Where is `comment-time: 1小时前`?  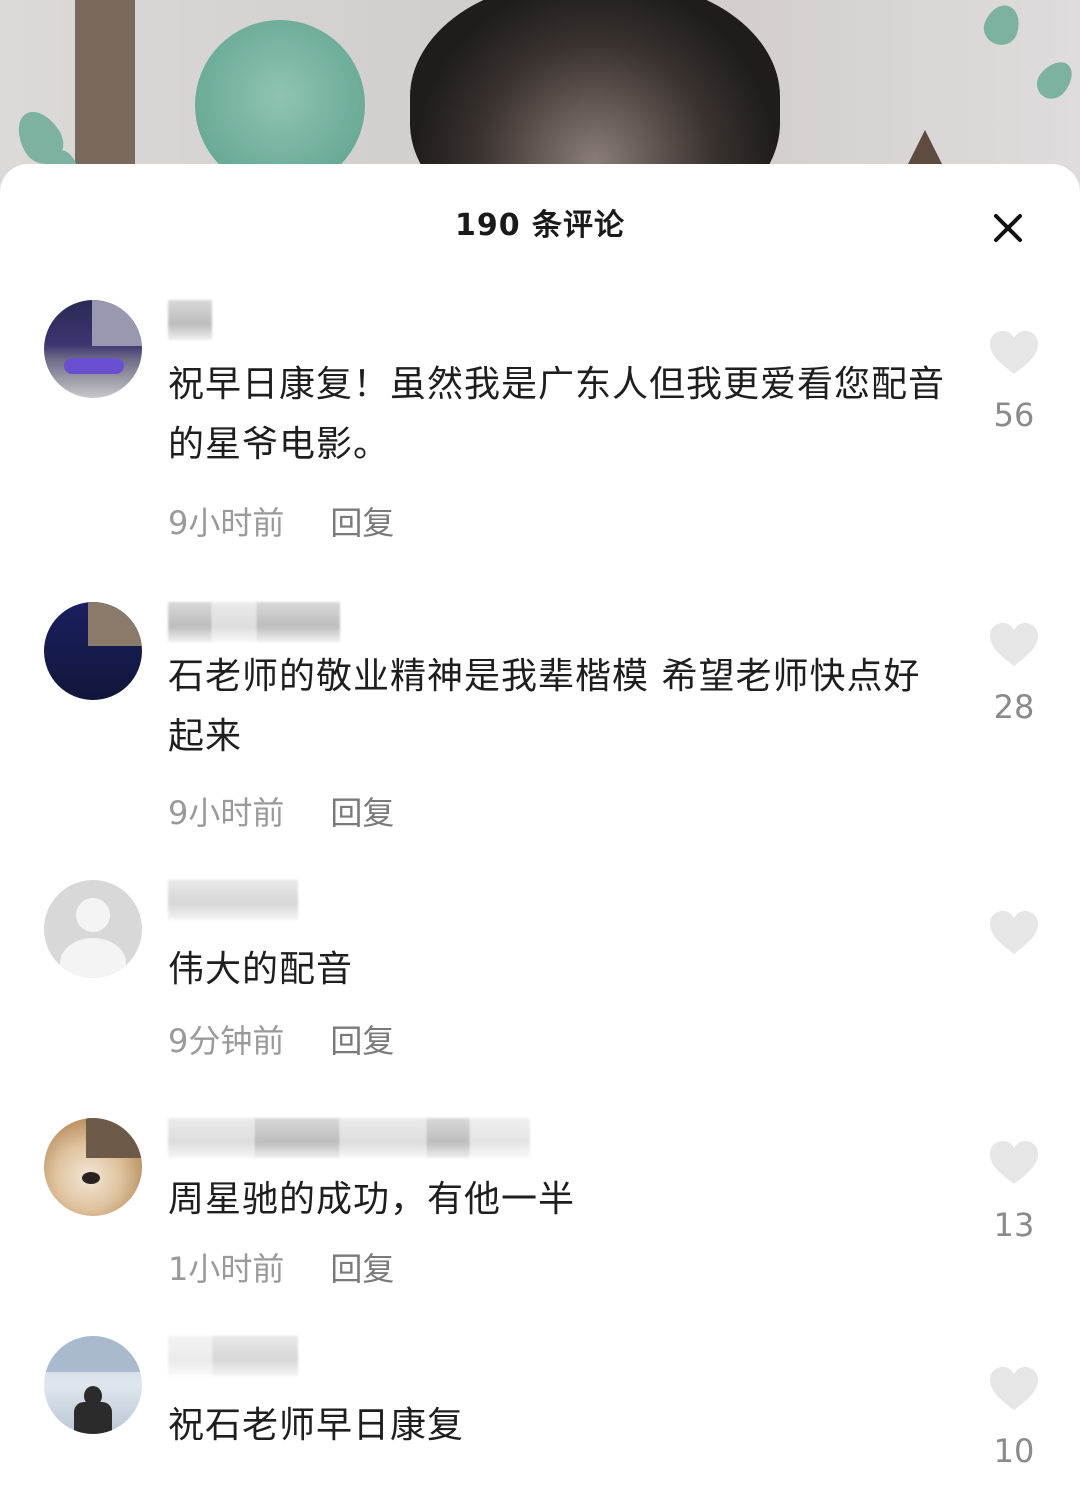
comment-time: 1小时前 is located at coordinates (226, 1269).